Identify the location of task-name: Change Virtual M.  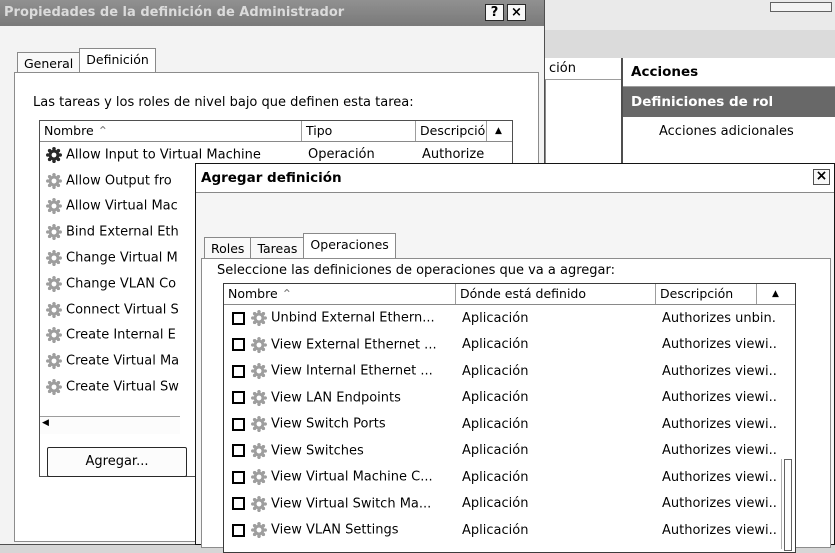
(122, 258).